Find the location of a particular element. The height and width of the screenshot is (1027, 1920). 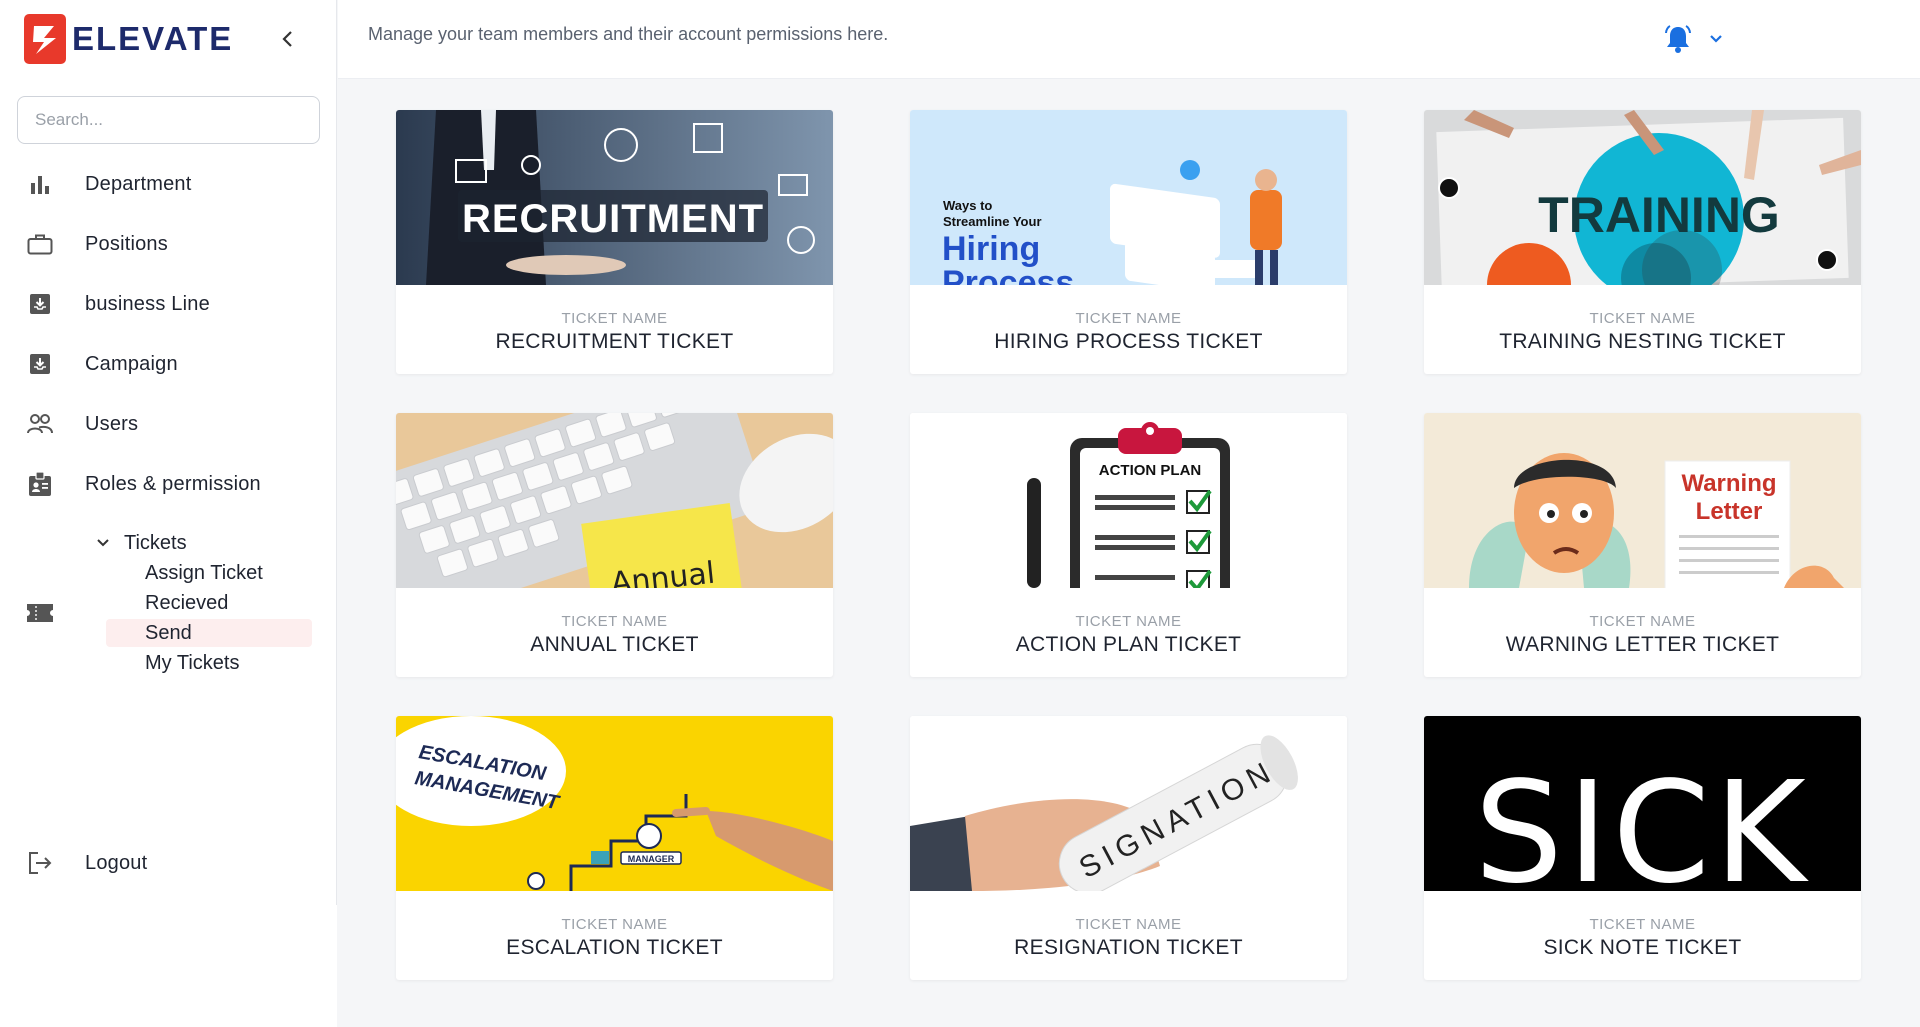

card-title: ACTION PLAN TICKET is located at coordinates (1128, 644).